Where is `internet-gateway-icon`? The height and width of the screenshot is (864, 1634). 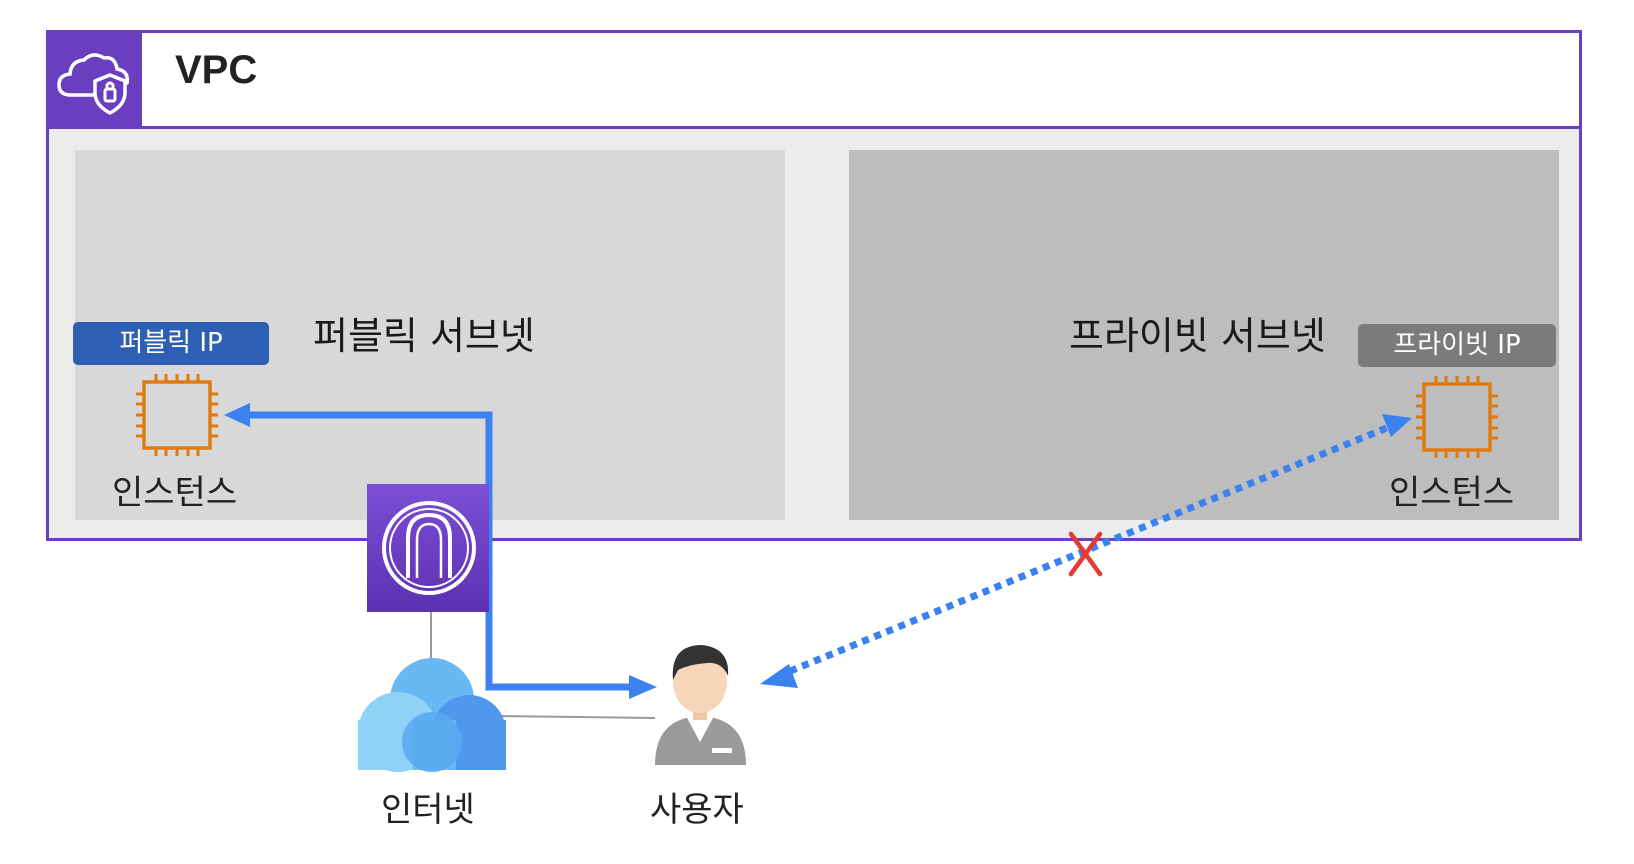
internet-gateway-icon is located at coordinates (428, 548).